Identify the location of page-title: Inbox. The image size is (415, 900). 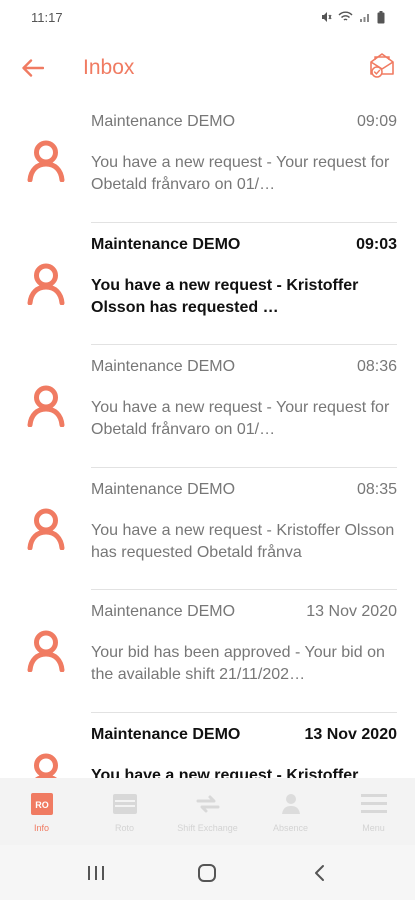
(109, 67).